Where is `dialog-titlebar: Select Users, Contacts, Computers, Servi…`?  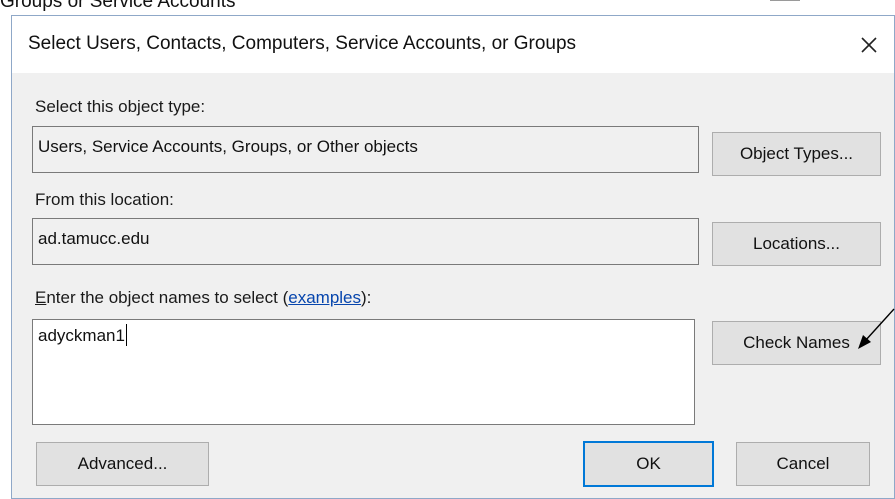 dialog-titlebar: Select Users, Contacts, Computers, Servi… is located at coordinates (453, 44).